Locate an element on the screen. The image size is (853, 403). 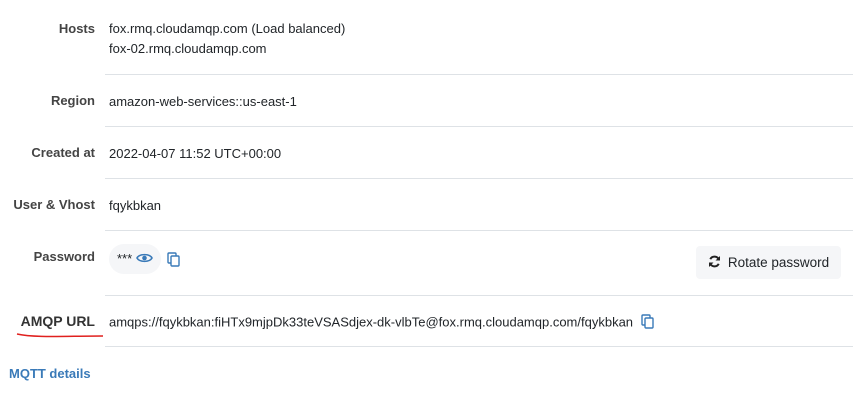
user-vhost-label: User & Vhost is located at coordinates (54, 204).